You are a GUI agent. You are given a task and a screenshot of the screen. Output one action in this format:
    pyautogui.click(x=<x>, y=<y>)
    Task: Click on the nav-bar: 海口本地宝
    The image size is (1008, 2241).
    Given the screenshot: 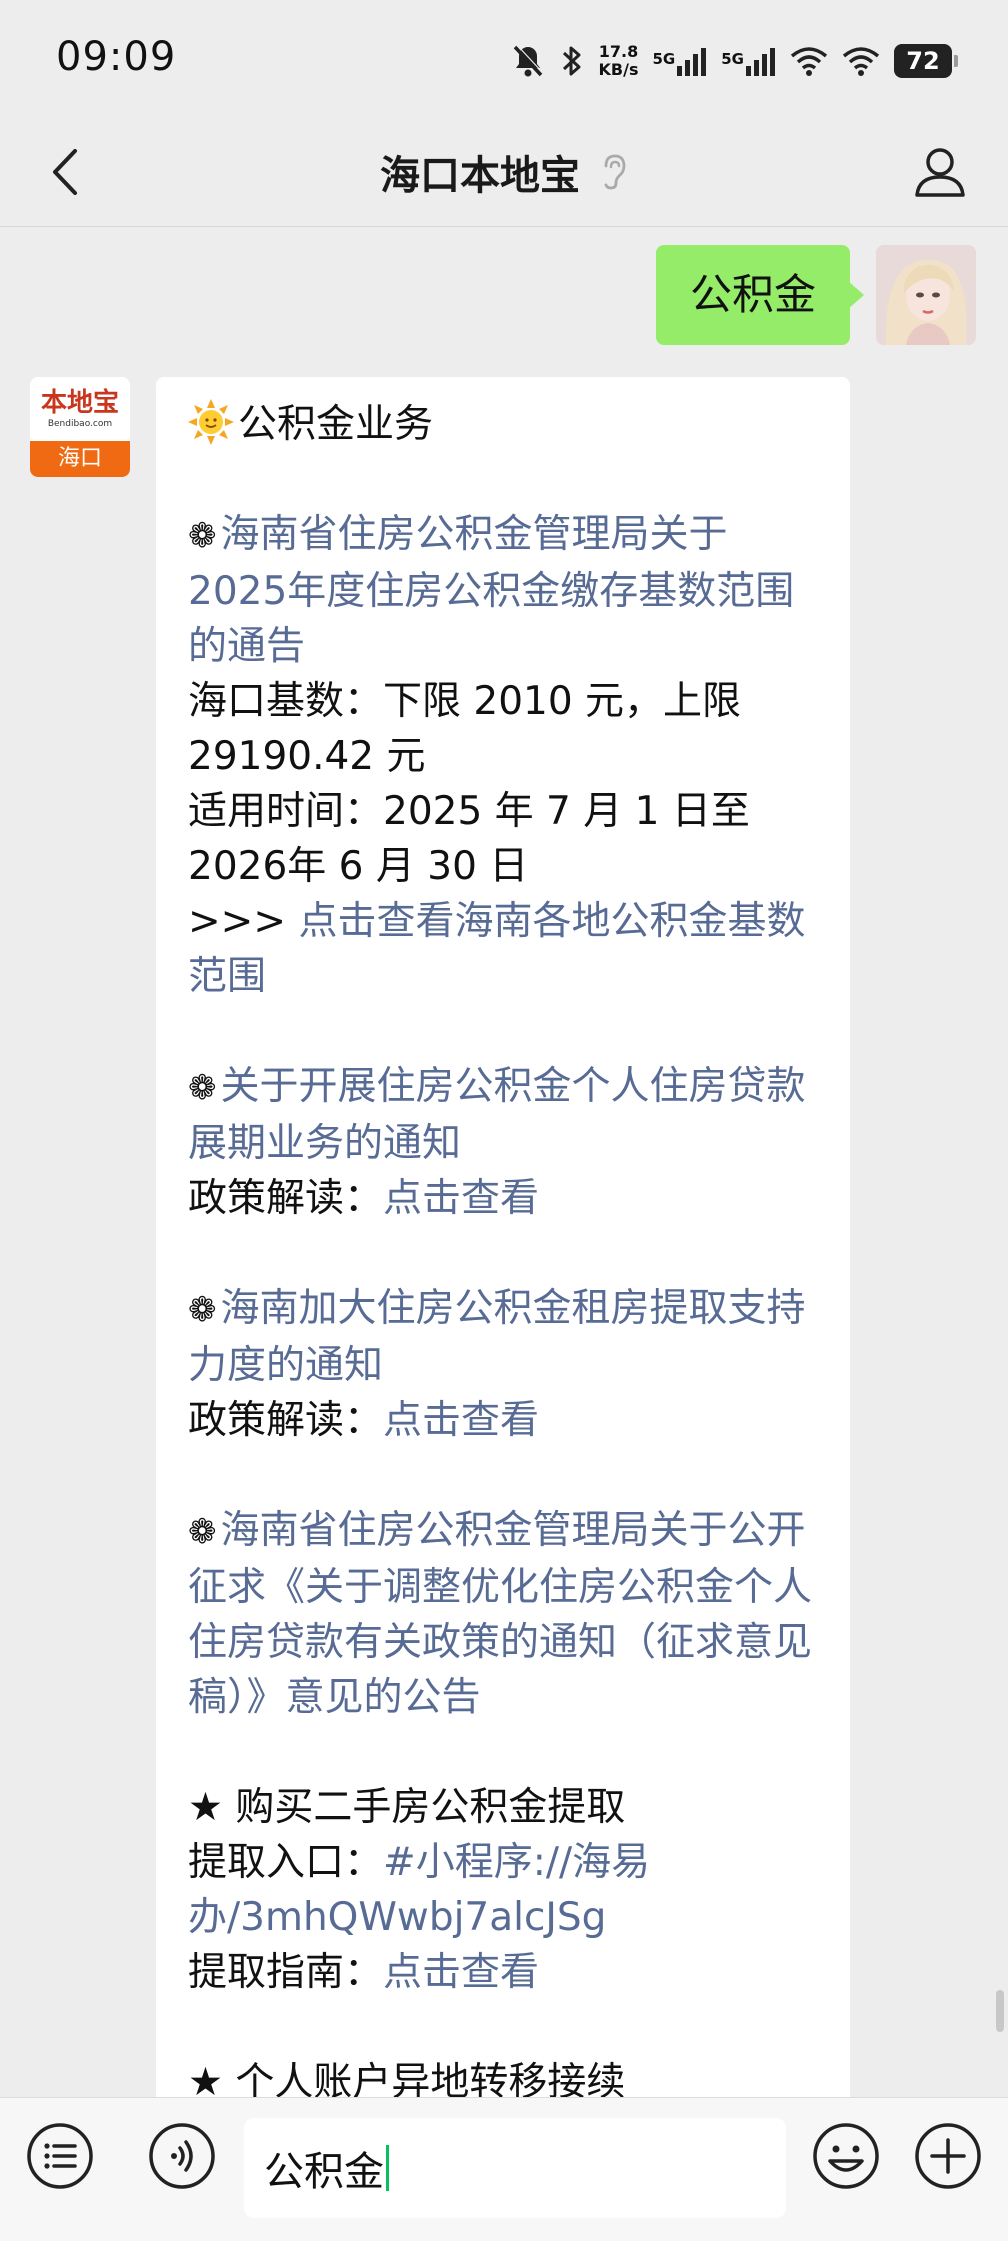 What is the action you would take?
    pyautogui.click(x=504, y=173)
    